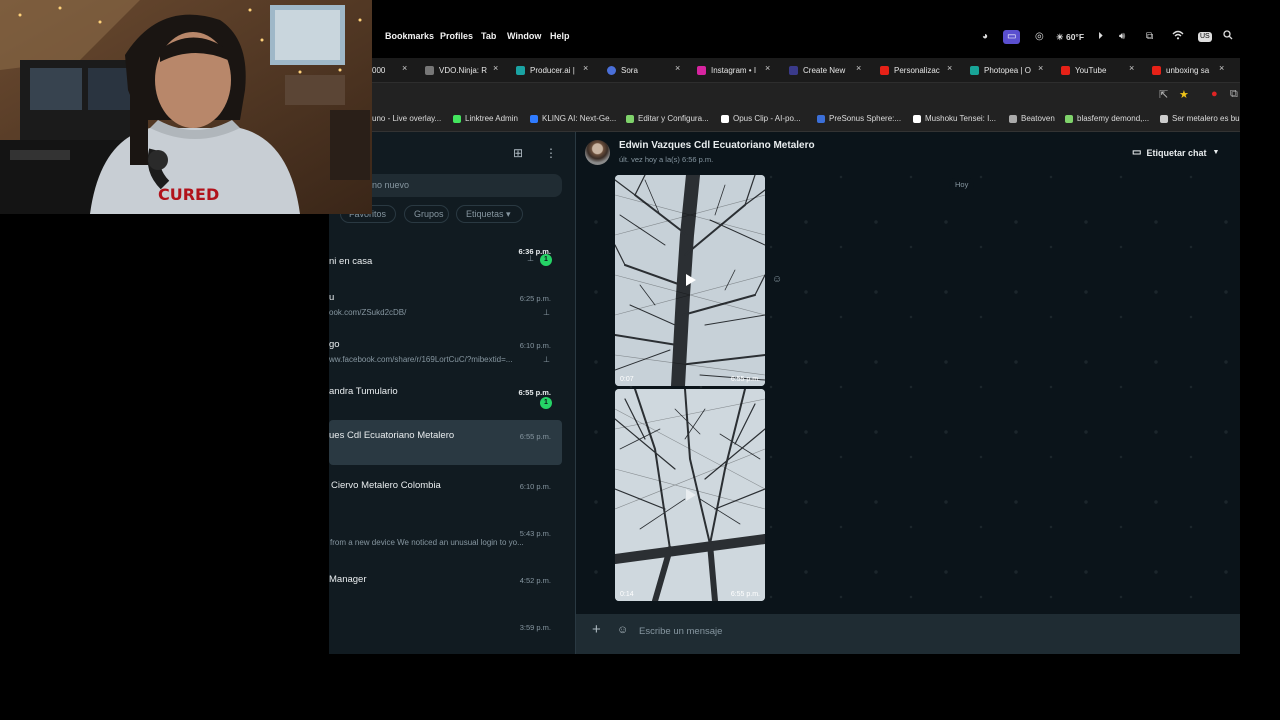 This screenshot has width=1280, height=720. What do you see at coordinates (1234, 94) in the screenshot?
I see `extensions-icon: ⧉` at bounding box center [1234, 94].